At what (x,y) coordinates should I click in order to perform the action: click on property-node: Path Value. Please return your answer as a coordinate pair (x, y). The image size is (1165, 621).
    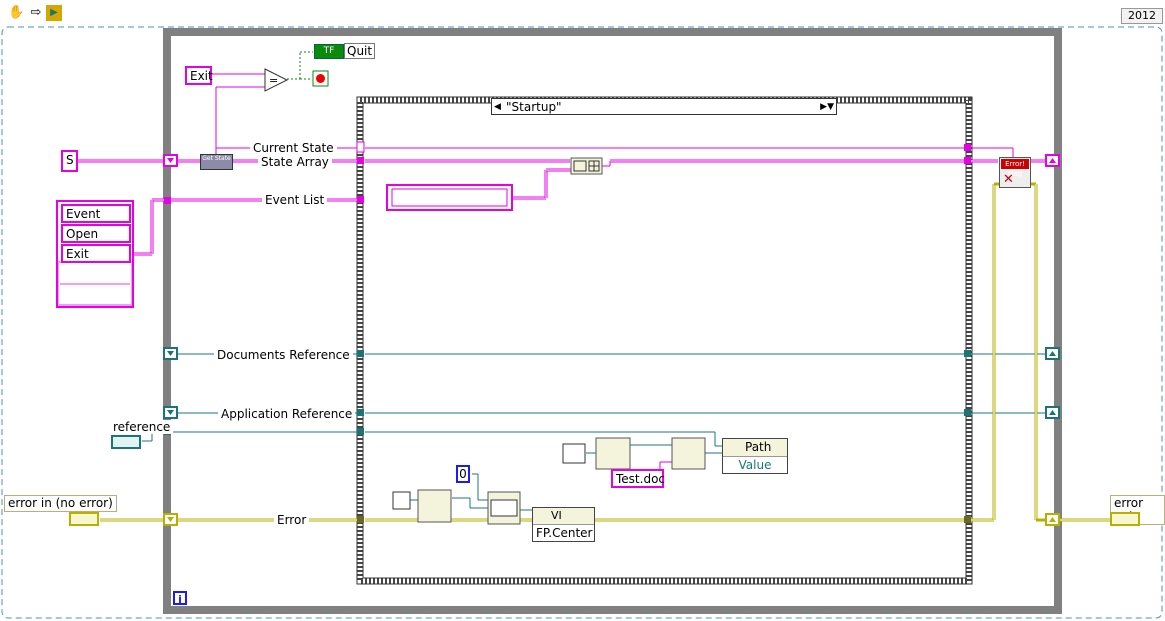
    Looking at the image, I should click on (755, 456).